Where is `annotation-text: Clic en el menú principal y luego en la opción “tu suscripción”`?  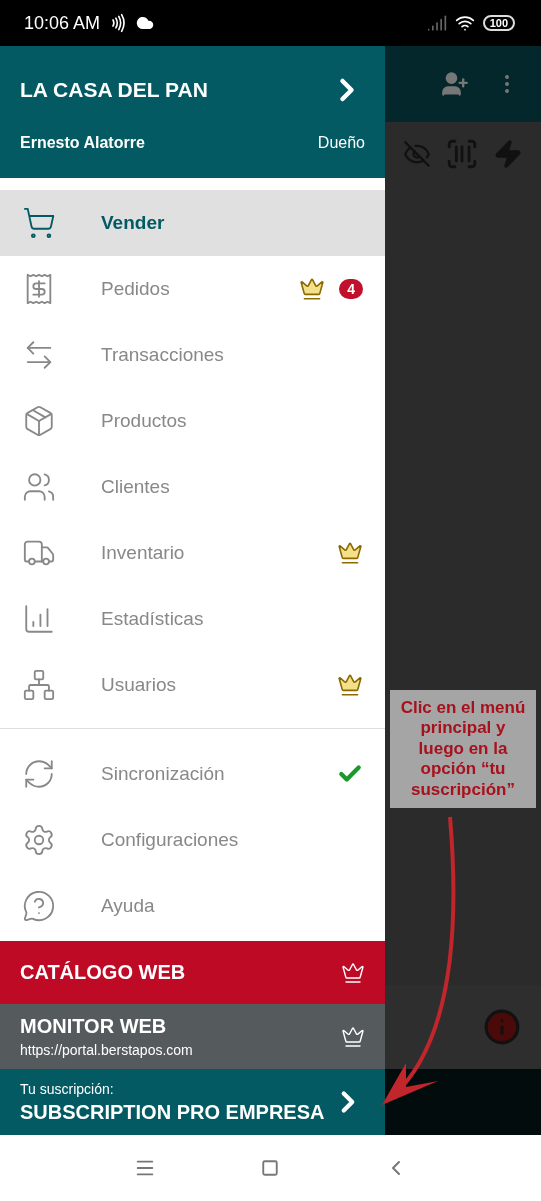
annotation-text: Clic en el menú principal y luego en la opción “tu suscripción” is located at coordinates (463, 749).